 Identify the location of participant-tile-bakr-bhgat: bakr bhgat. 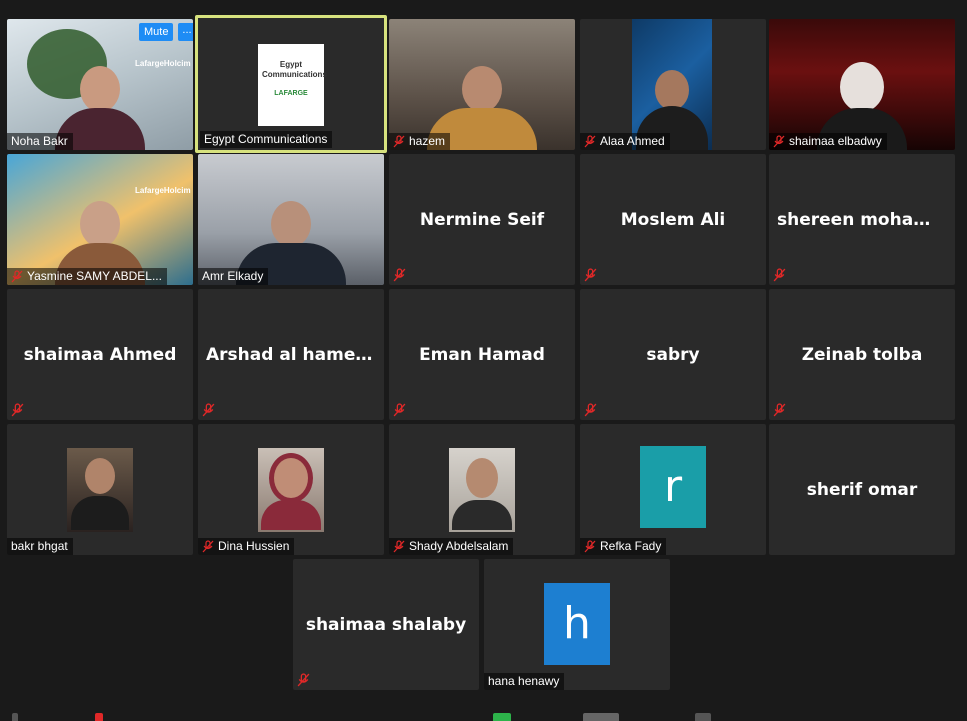
(100, 489).